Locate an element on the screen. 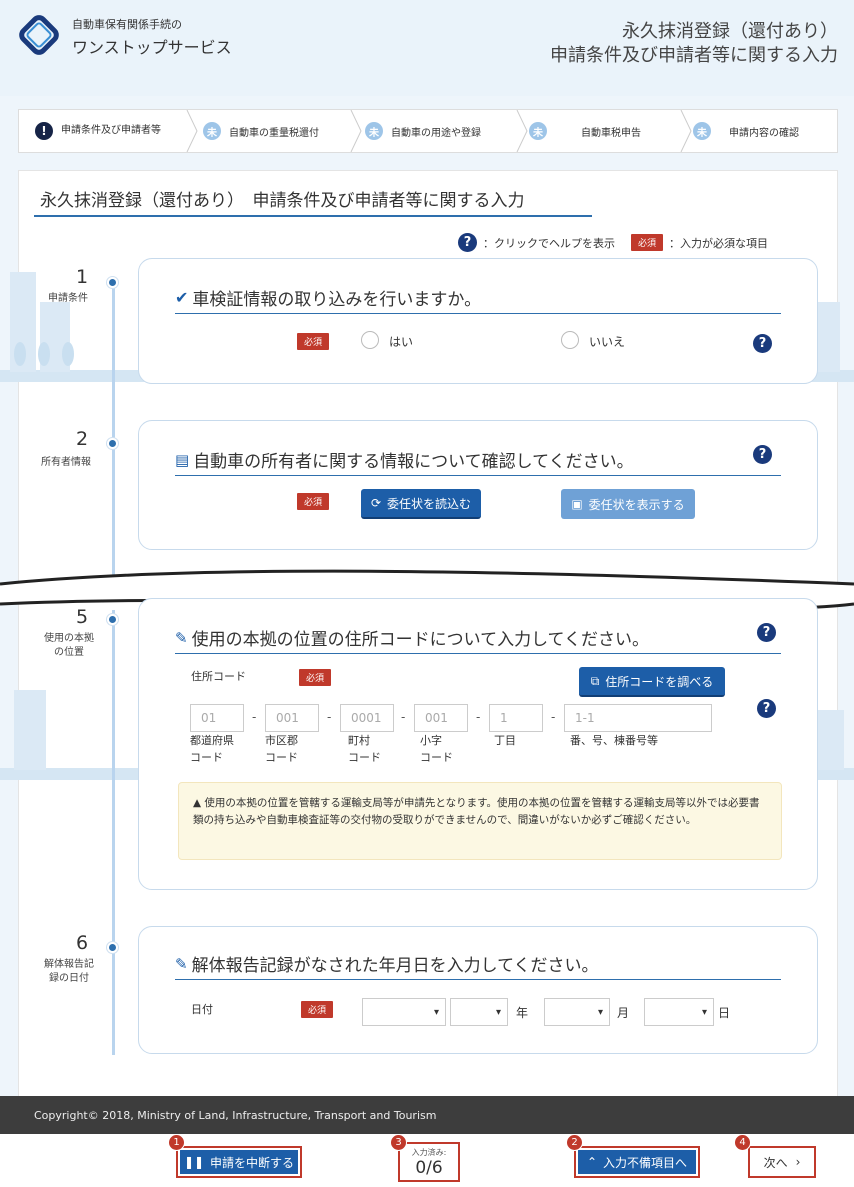  pause-icon: ❚❚ is located at coordinates (194, 1162).